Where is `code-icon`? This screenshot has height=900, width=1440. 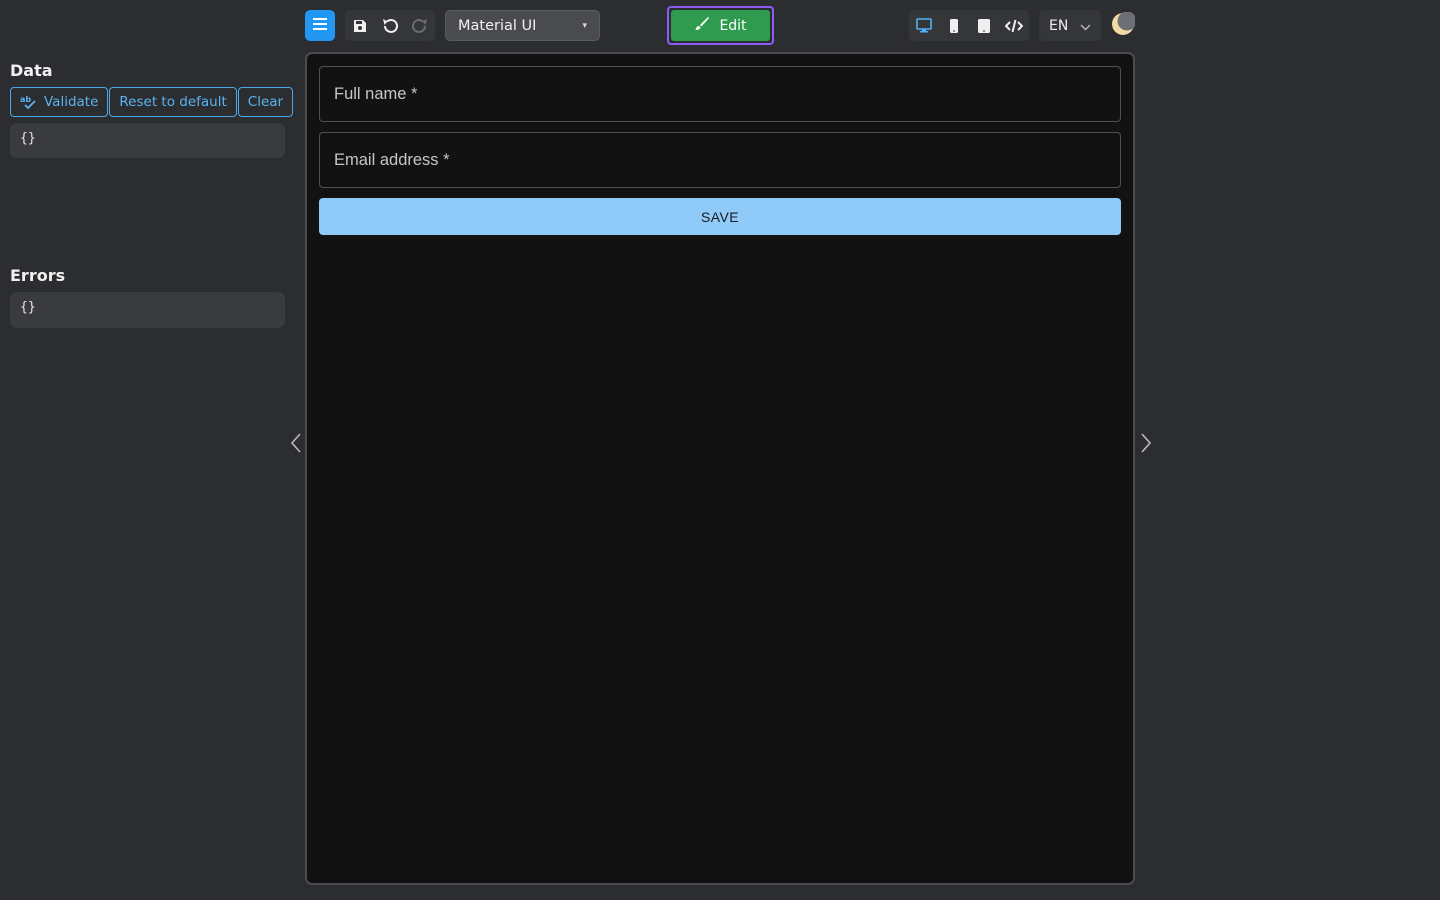 code-icon is located at coordinates (1014, 25).